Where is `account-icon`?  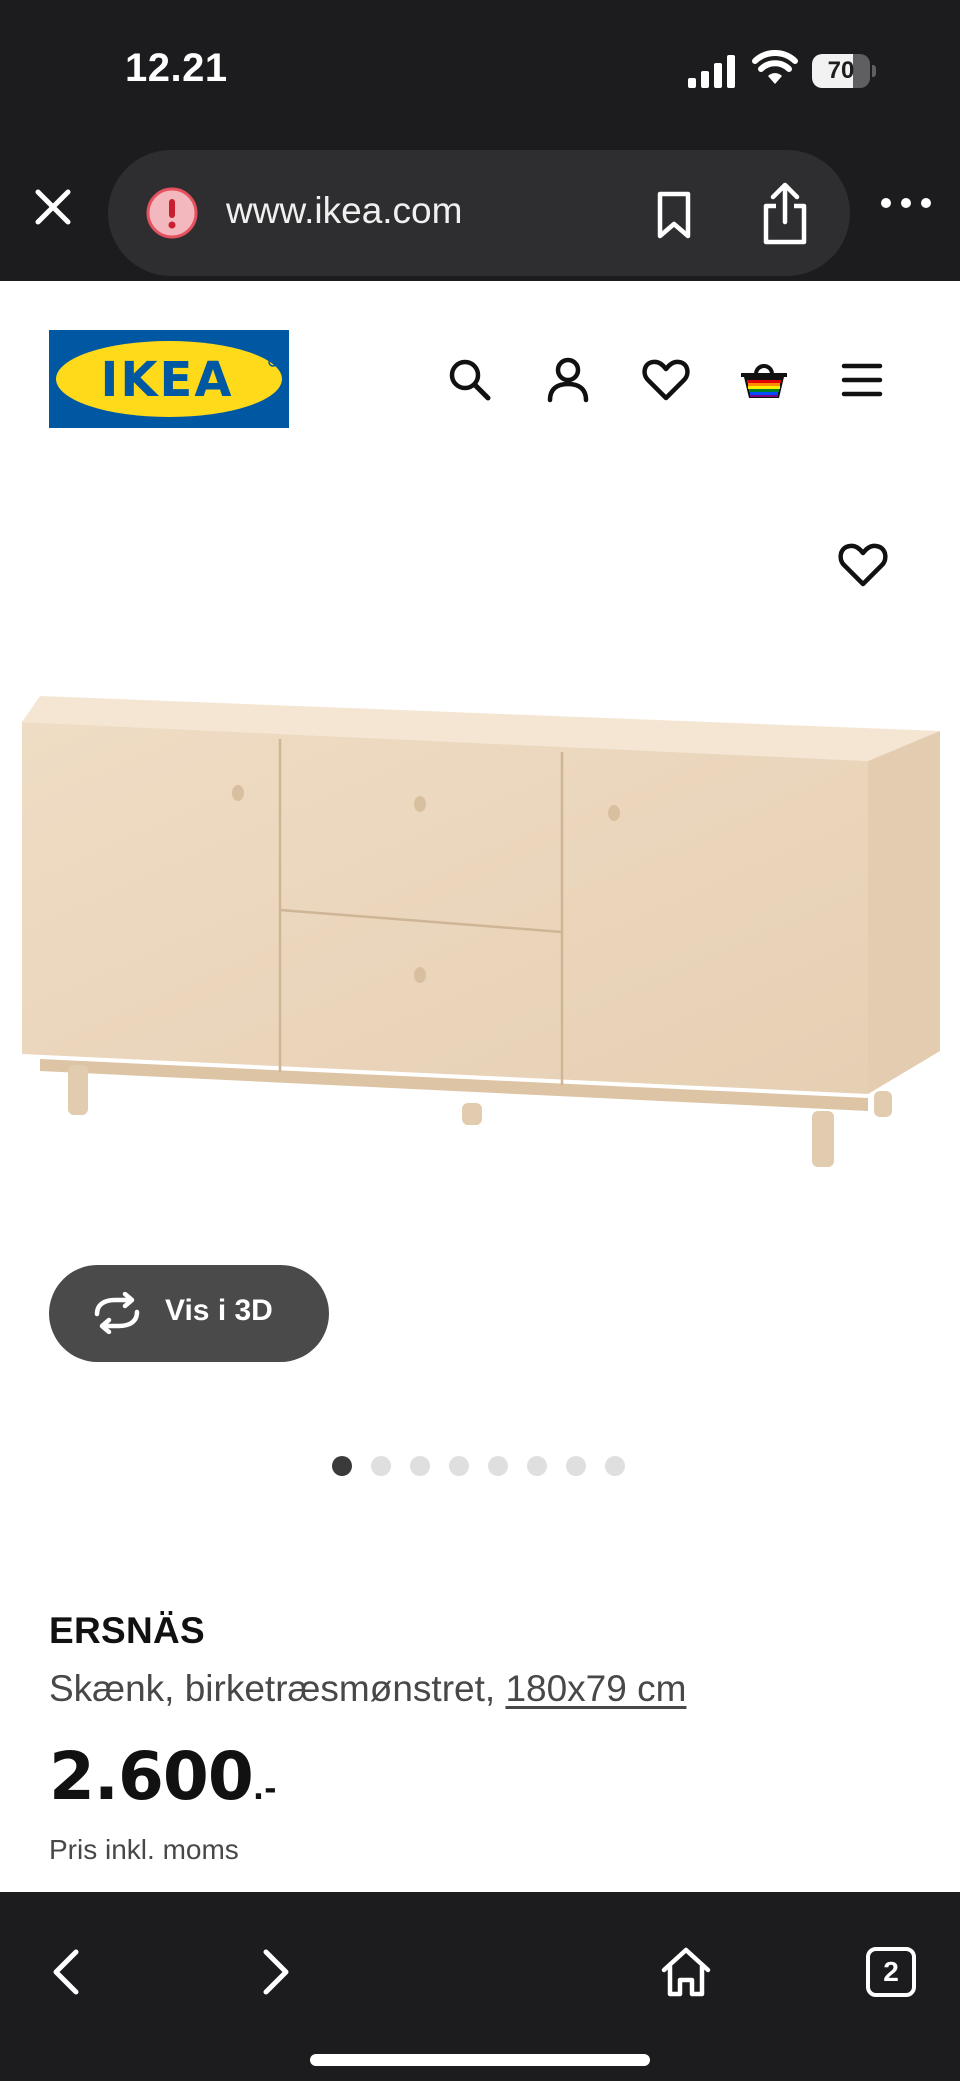 account-icon is located at coordinates (568, 380).